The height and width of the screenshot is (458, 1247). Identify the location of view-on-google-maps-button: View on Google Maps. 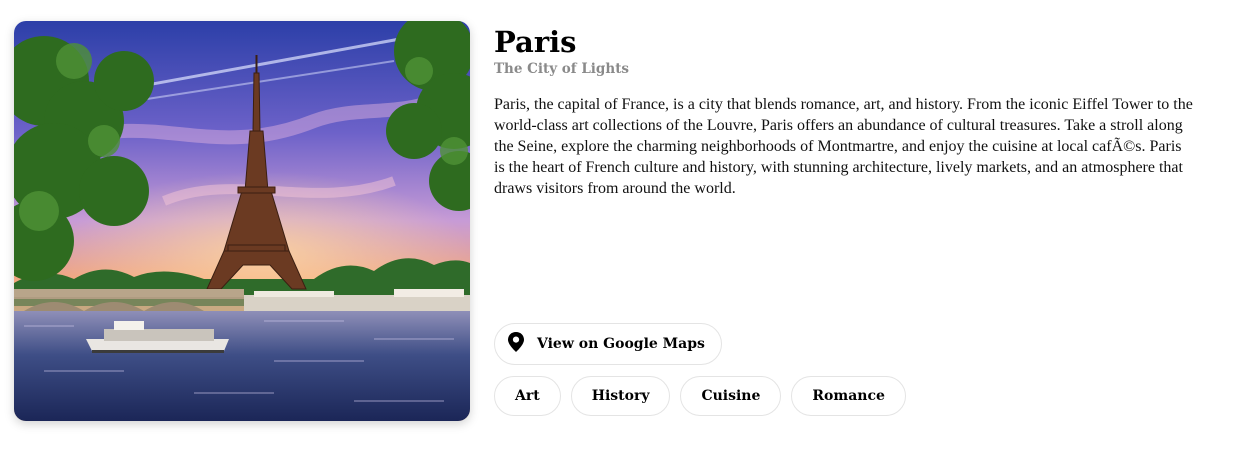
(608, 344).